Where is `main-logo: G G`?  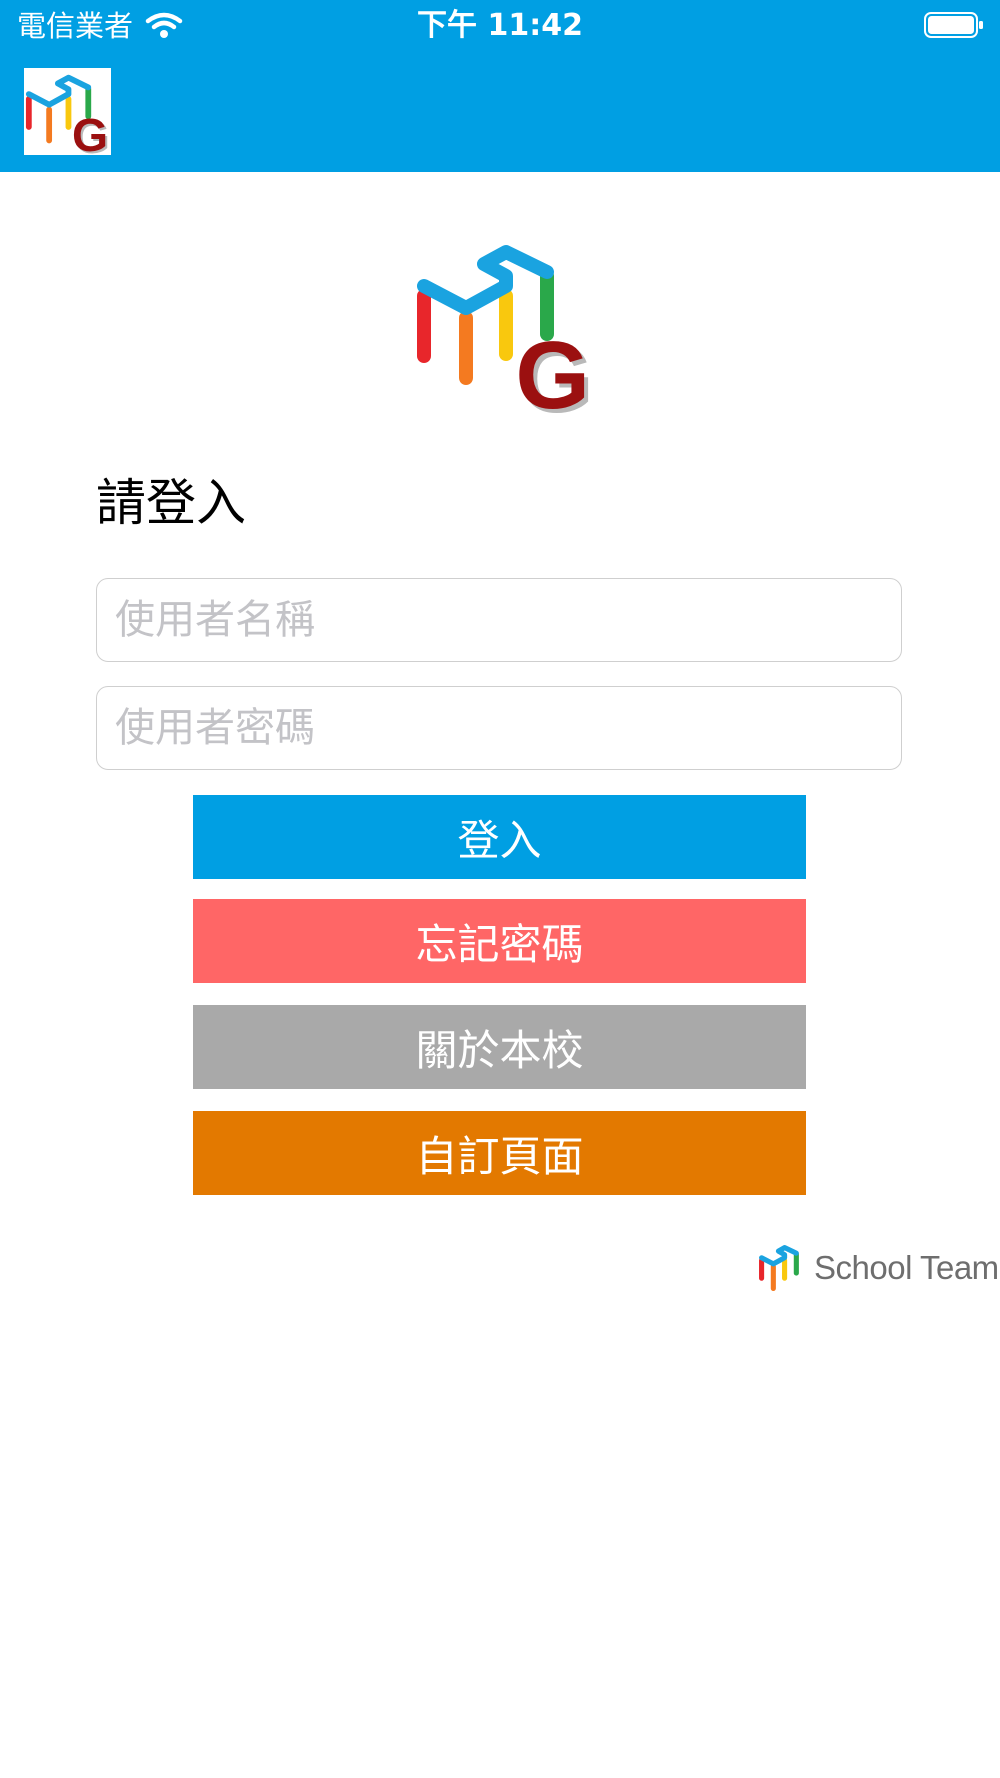 main-logo: G G is located at coordinates (504, 334).